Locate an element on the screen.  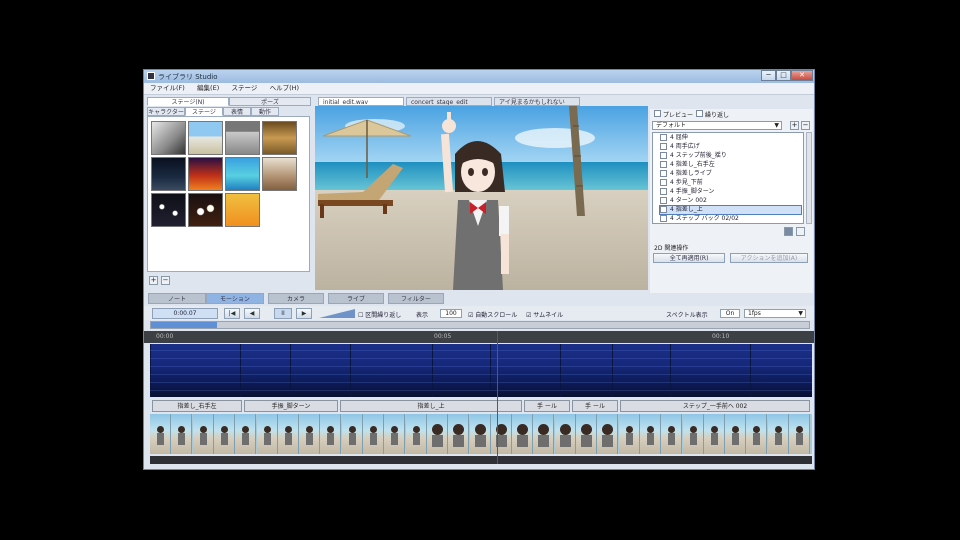
left-tab-stage: ステージ(N) is located at coordinates (188, 101).